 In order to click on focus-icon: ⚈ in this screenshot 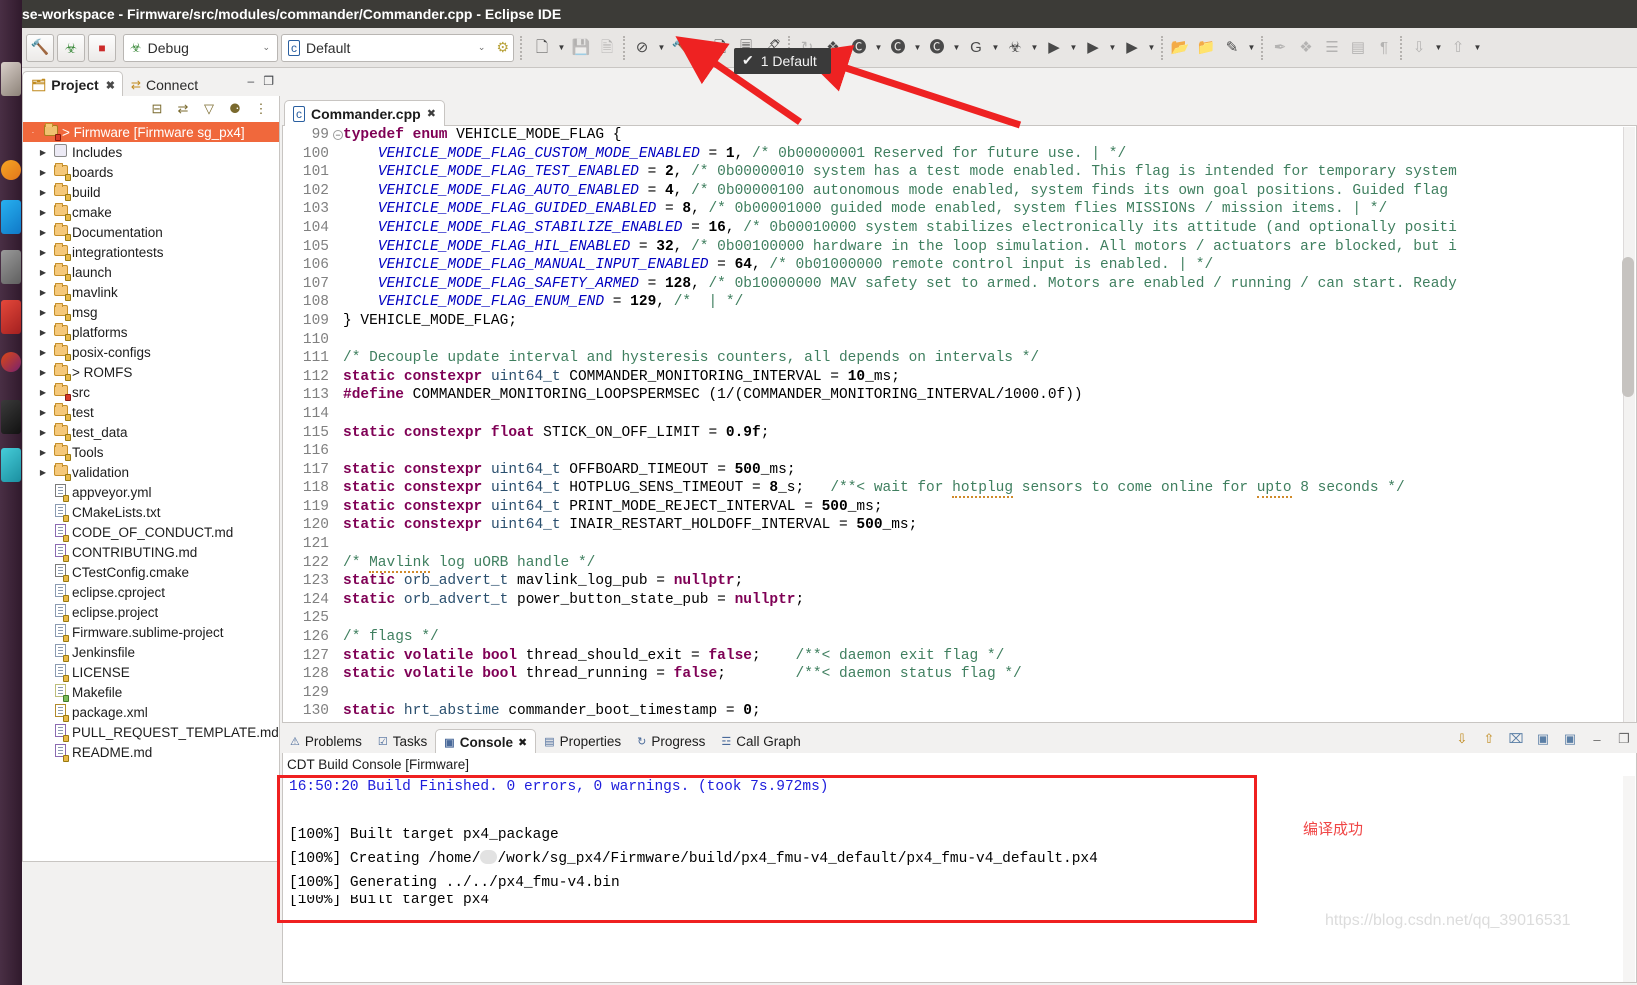, I will do `click(235, 109)`.